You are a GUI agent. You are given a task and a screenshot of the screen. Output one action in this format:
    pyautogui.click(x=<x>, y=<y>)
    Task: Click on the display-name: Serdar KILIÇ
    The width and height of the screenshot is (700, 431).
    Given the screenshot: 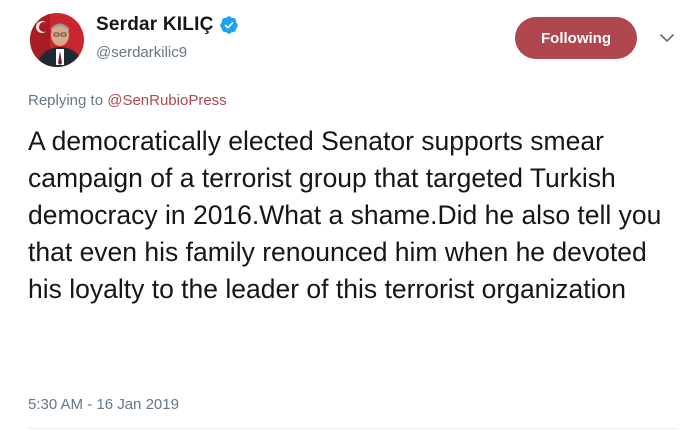 What is the action you would take?
    pyautogui.click(x=155, y=25)
    